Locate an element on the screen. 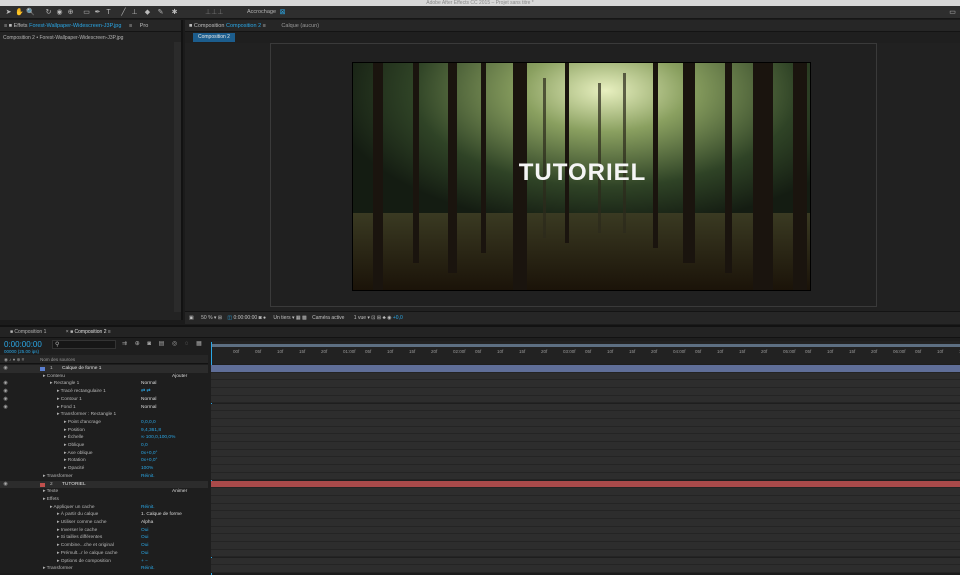  selection-tool-icon: ➤ is located at coordinates (8, 12).